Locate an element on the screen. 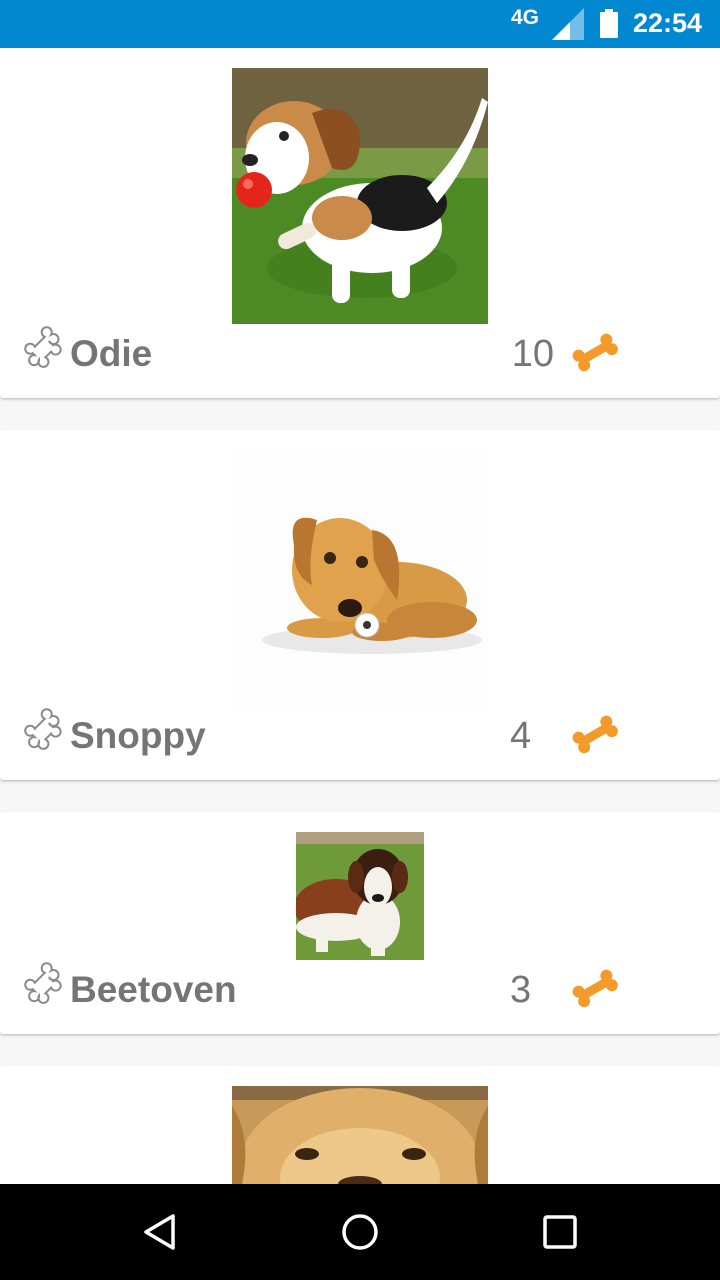  golden-puppy-photo is located at coordinates (360, 578).